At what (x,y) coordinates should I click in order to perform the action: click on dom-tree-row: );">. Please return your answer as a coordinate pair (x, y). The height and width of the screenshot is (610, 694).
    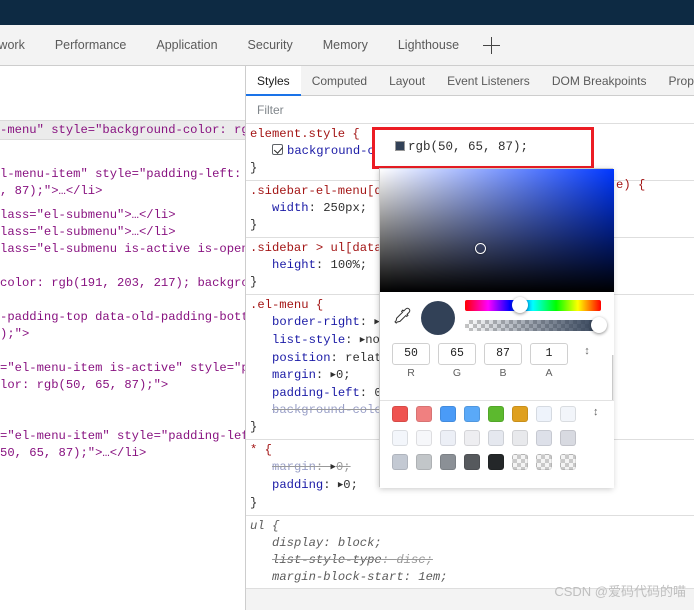
    Looking at the image, I should click on (14, 334).